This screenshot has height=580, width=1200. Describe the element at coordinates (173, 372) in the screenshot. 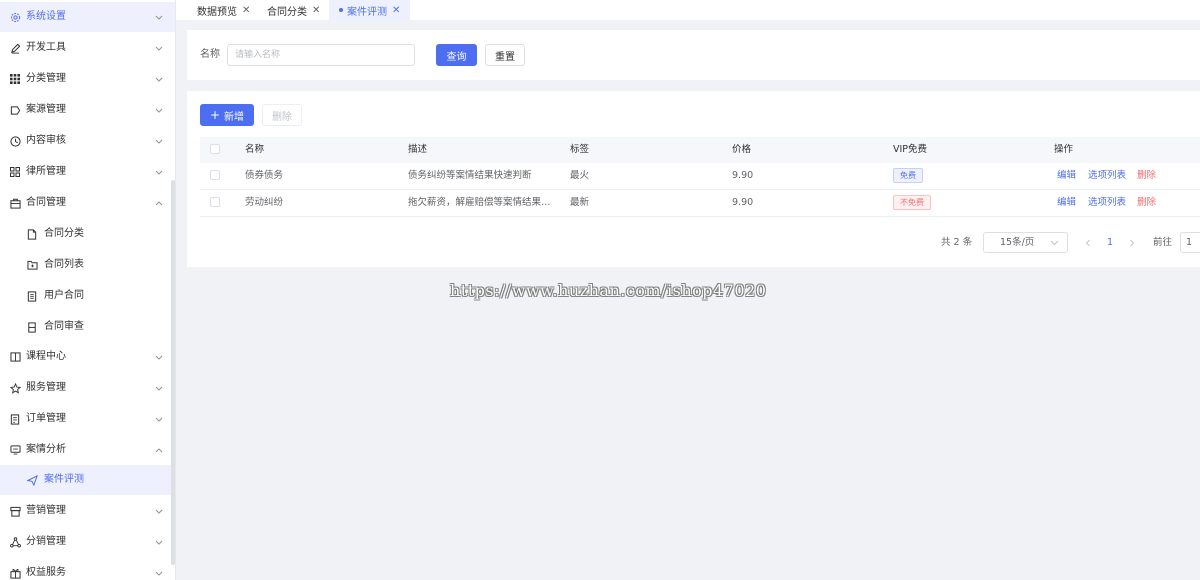

I see `sidebar-scrollbar` at that location.